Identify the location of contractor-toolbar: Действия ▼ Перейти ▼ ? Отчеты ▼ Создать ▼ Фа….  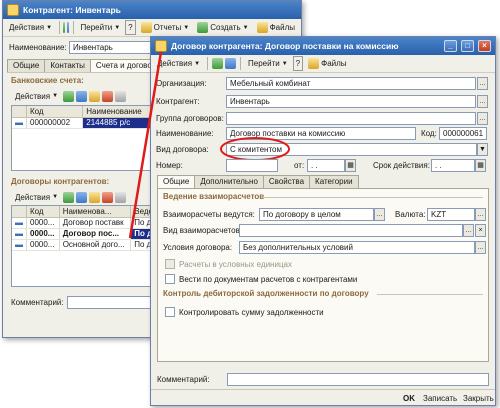
(152, 28).